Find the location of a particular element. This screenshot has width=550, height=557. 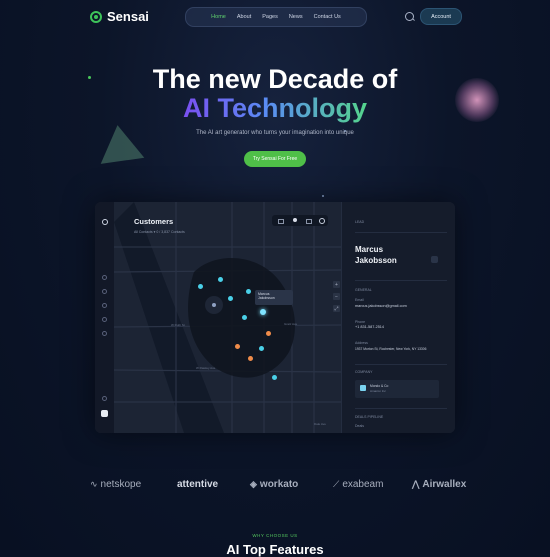

logo-airwallex: ⋀ Airwallex is located at coordinates (439, 484).